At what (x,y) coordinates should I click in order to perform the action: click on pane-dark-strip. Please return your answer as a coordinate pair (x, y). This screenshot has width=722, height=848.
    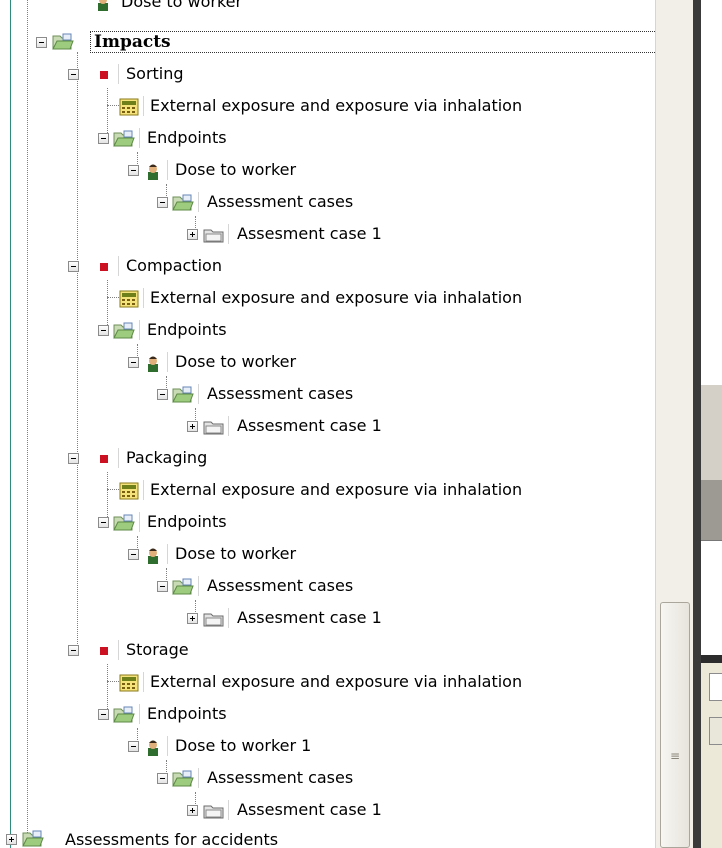
    Looking at the image, I should click on (711, 510).